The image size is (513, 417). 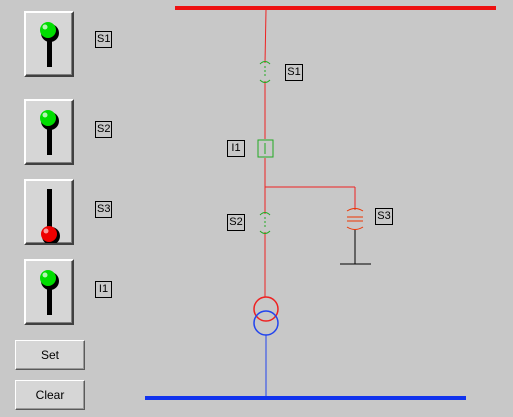 I want to click on breaker-i1-symbol, so click(x=265, y=148).